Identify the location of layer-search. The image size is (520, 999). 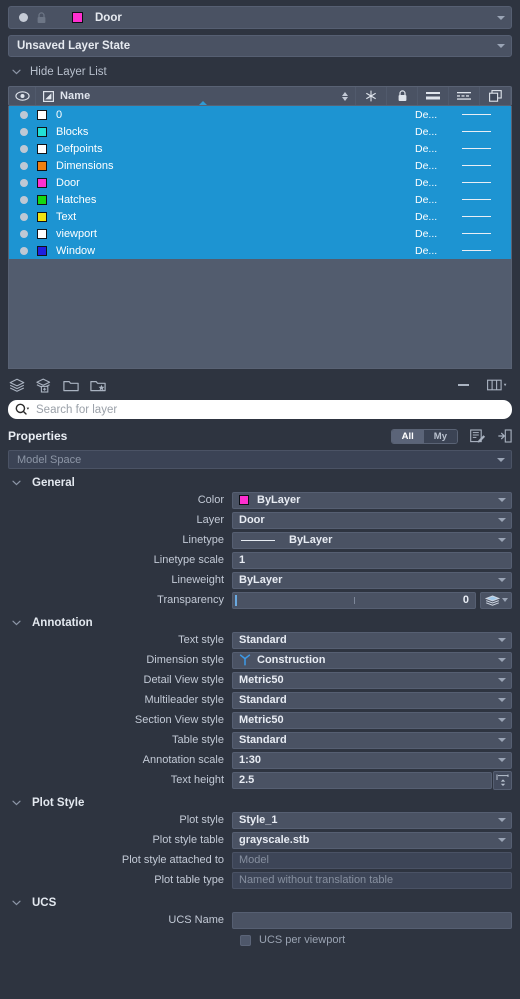
(260, 409).